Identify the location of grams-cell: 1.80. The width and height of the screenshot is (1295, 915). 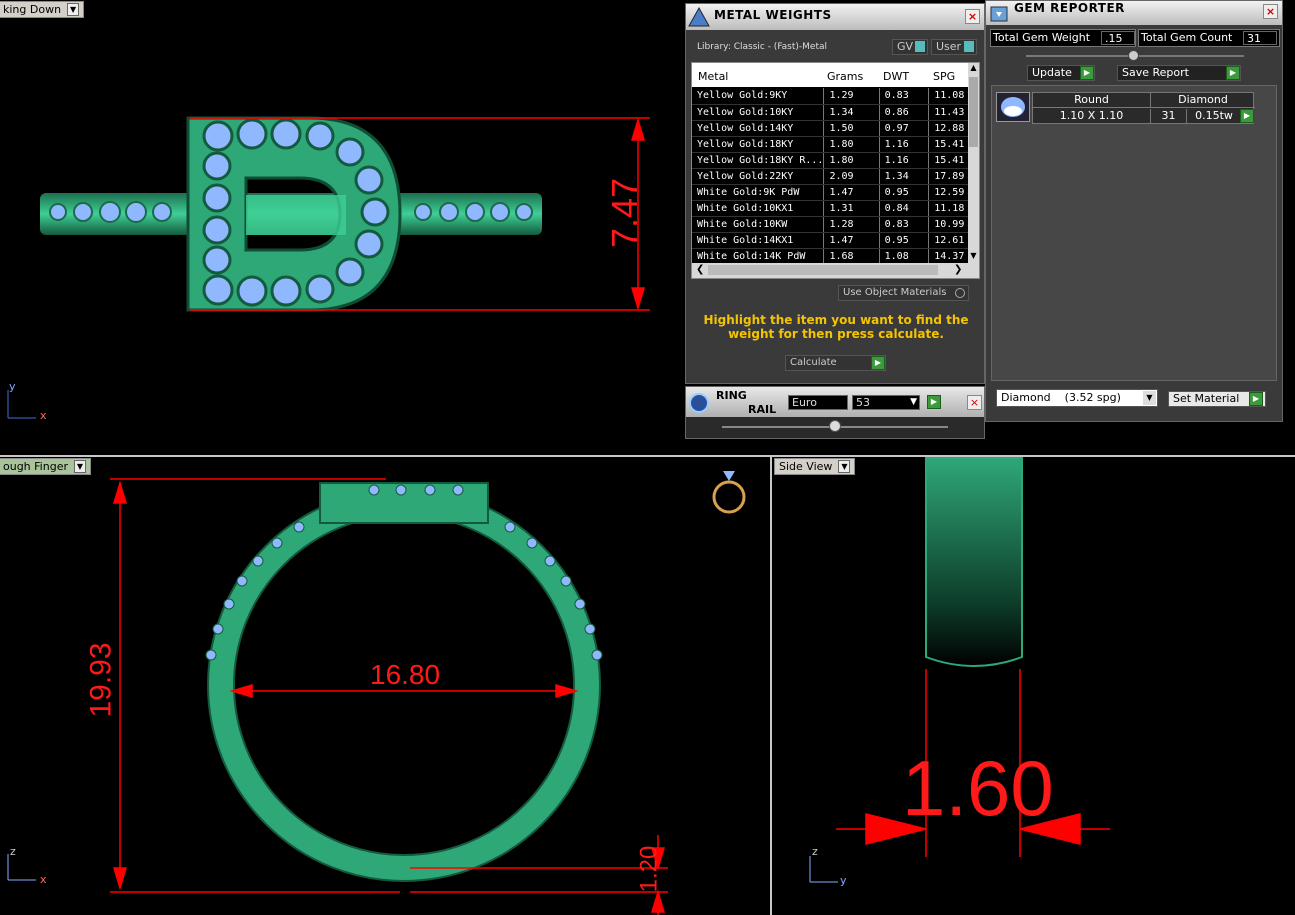
(851, 144).